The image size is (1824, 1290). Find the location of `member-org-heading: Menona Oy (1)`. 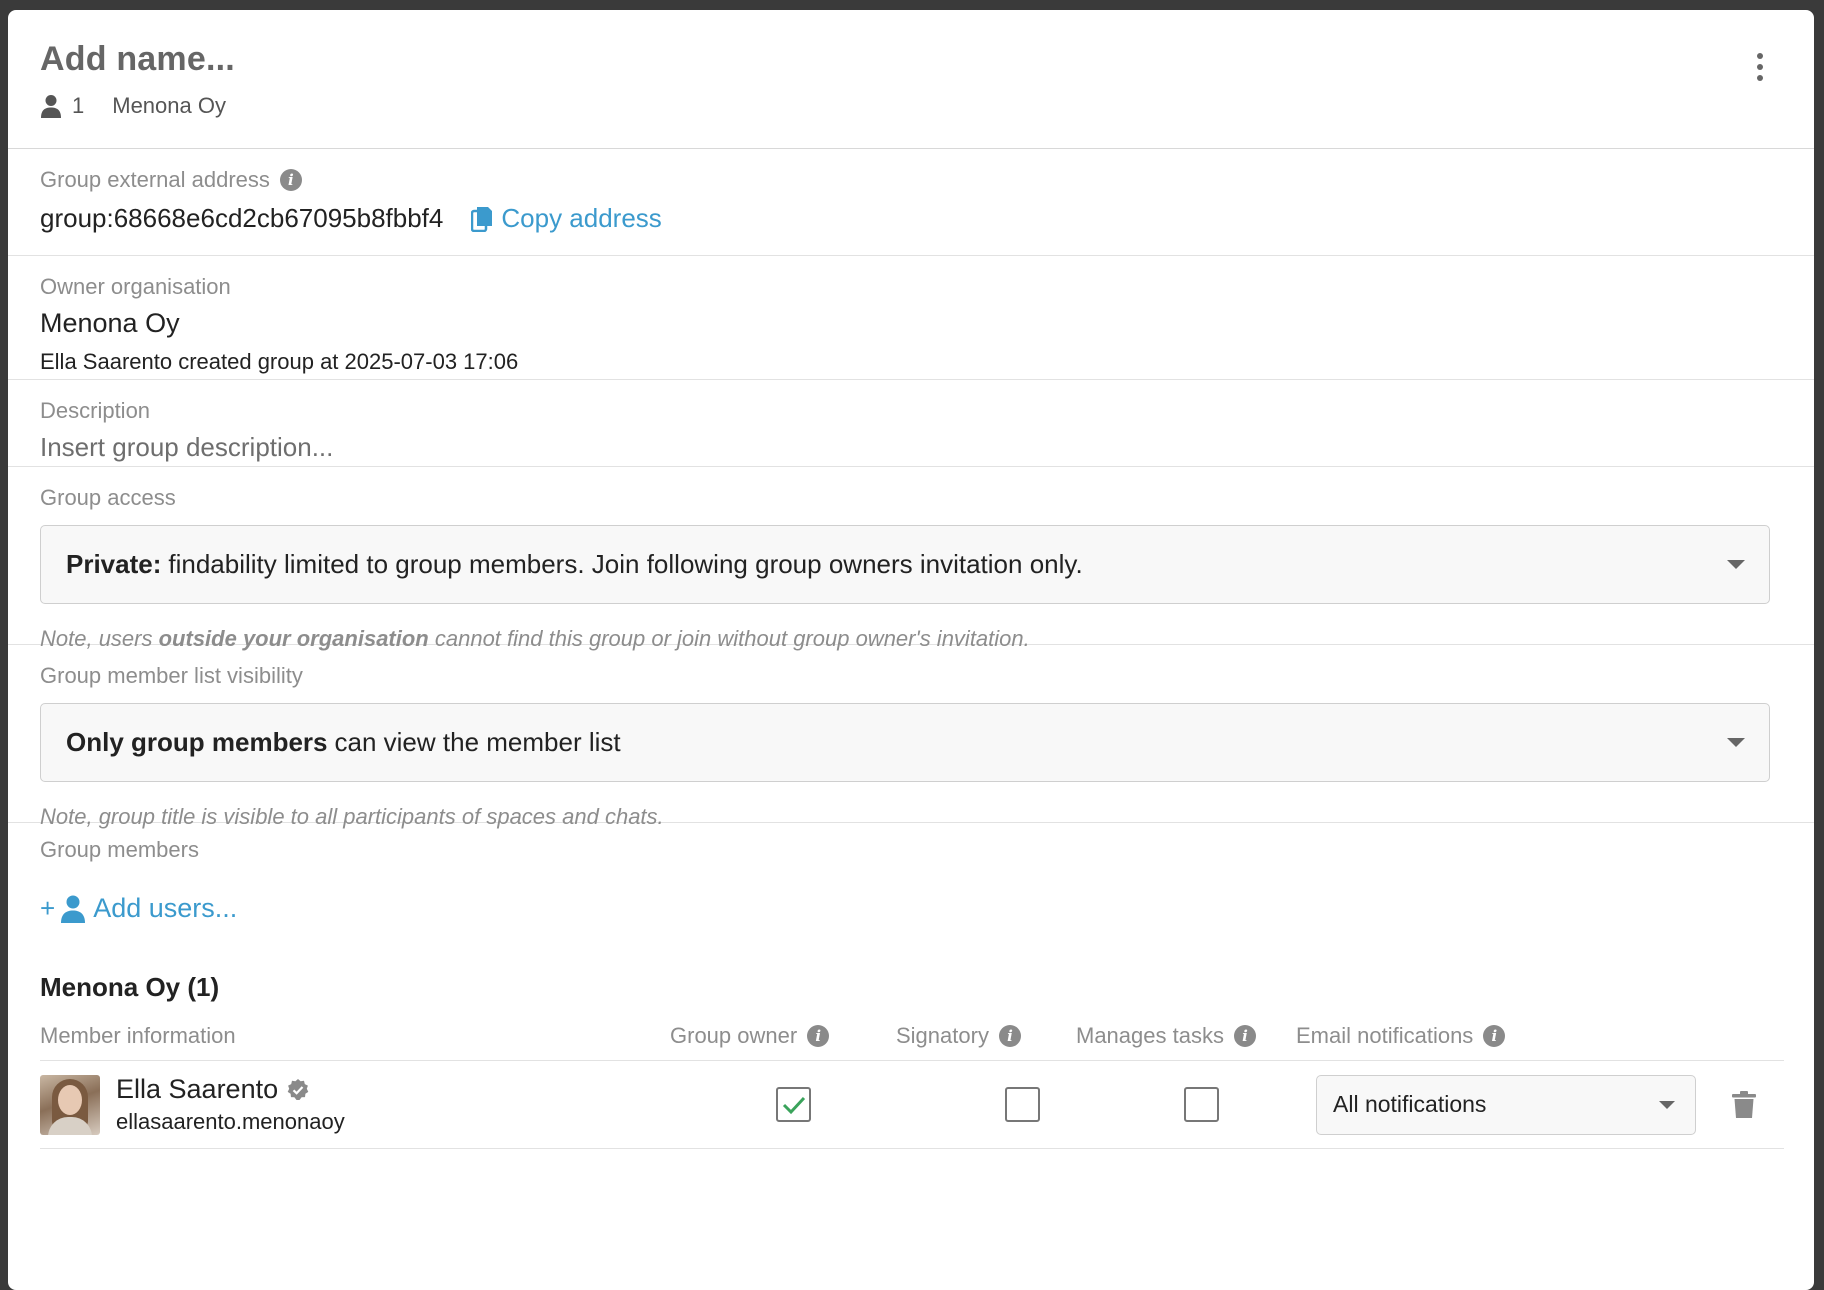

member-org-heading: Menona Oy (1) is located at coordinates (130, 987).